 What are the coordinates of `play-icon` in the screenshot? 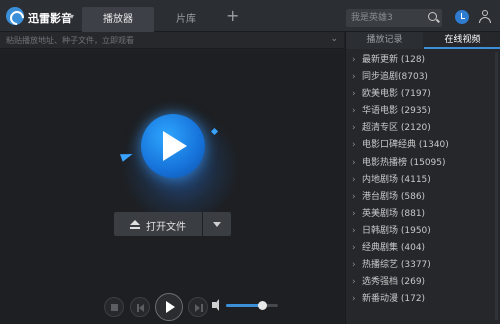 It's located at (170, 307).